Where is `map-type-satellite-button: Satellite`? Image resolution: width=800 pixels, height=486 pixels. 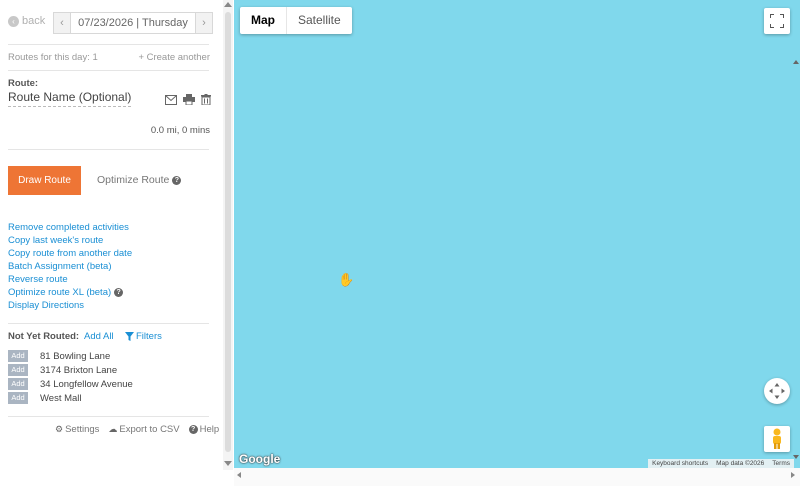
map-type-satellite-button: Satellite is located at coordinates (319, 20).